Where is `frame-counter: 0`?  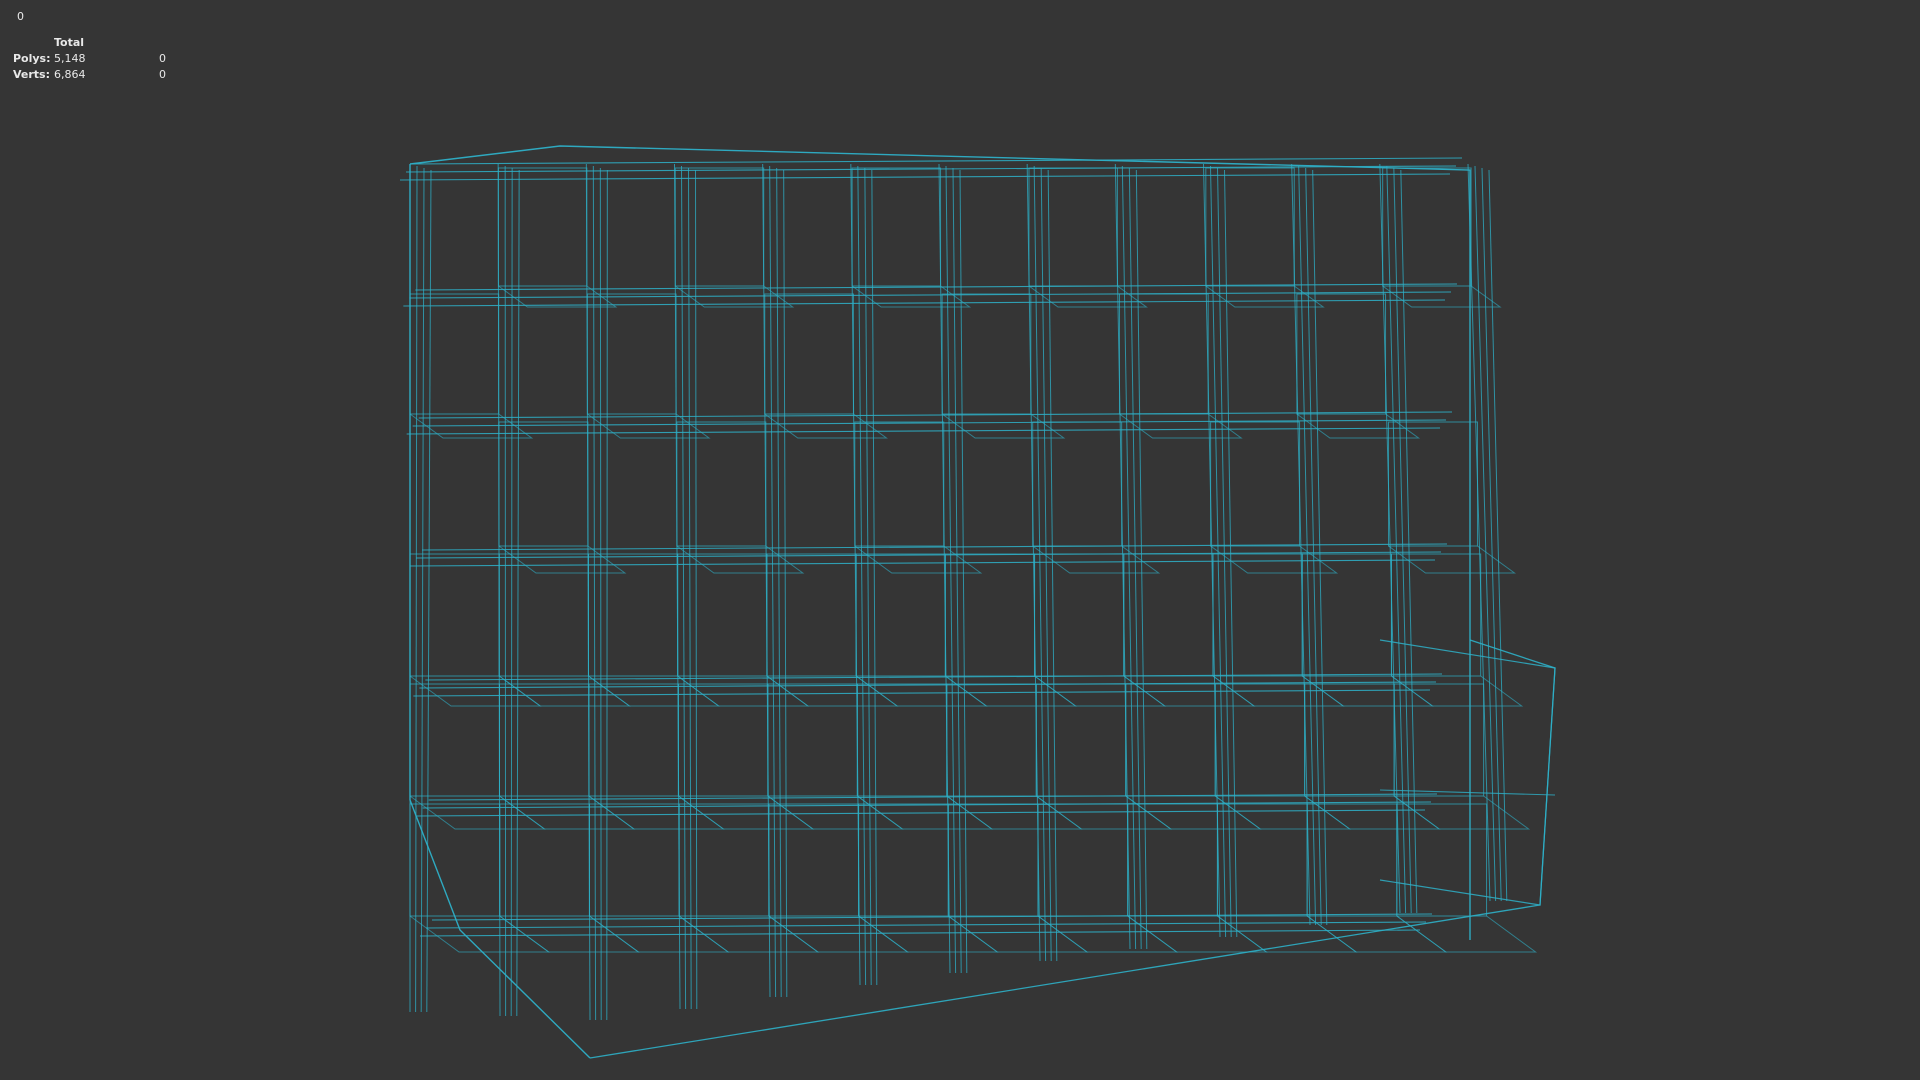
frame-counter: 0 is located at coordinates (20, 16).